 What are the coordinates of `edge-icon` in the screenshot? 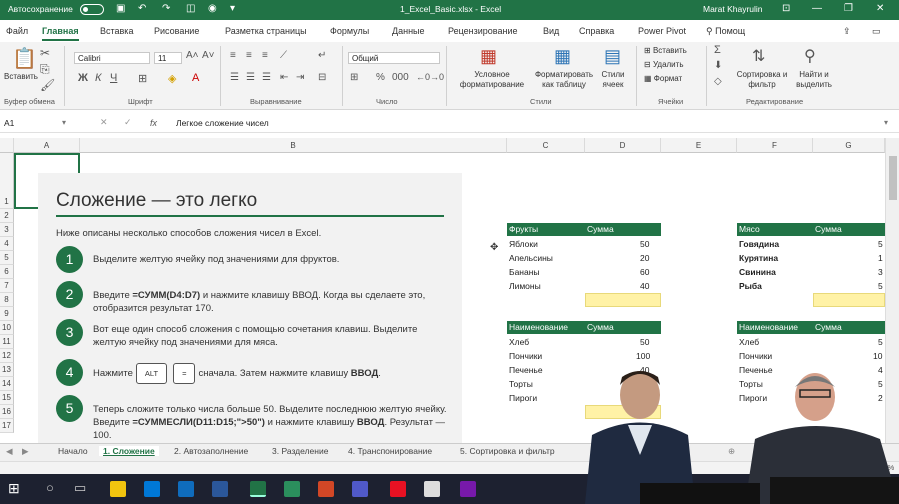 It's located at (152, 489).